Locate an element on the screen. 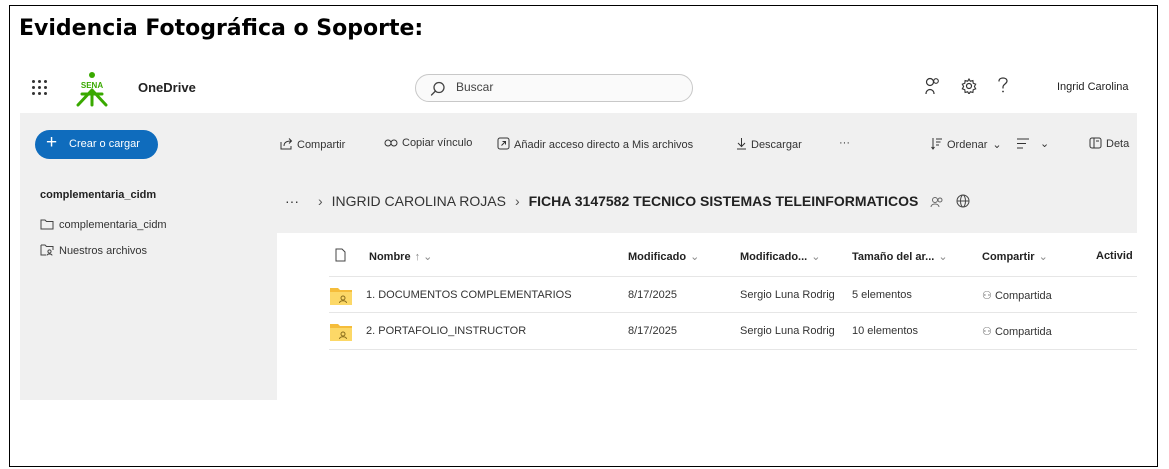 The width and height of the screenshot is (1169, 469). sidebar-item-label: complementaria_cidm is located at coordinates (113, 225).